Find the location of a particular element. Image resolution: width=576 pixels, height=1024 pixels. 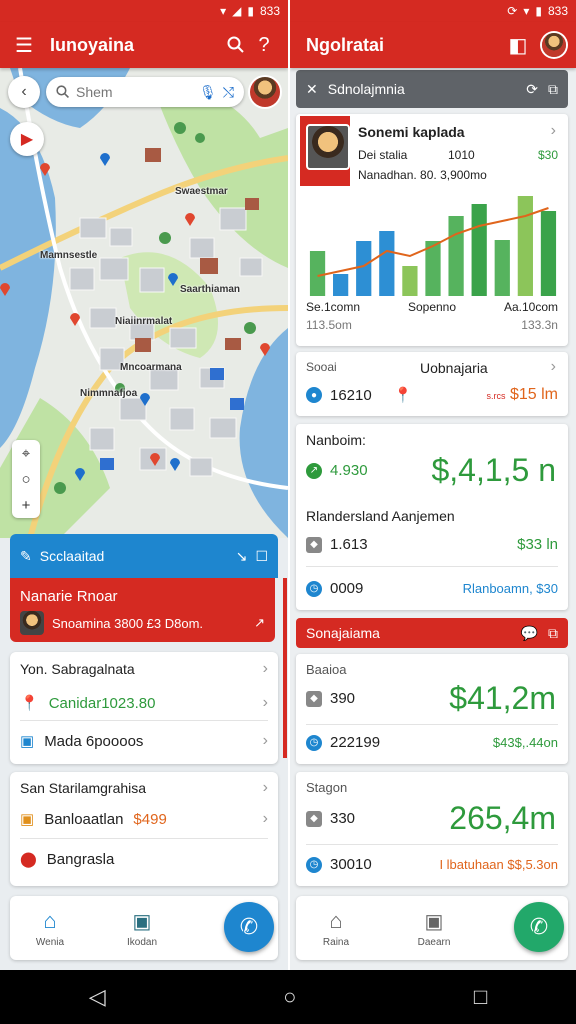

chart-footer-sub: 133.3n is located at coordinates (539, 325).